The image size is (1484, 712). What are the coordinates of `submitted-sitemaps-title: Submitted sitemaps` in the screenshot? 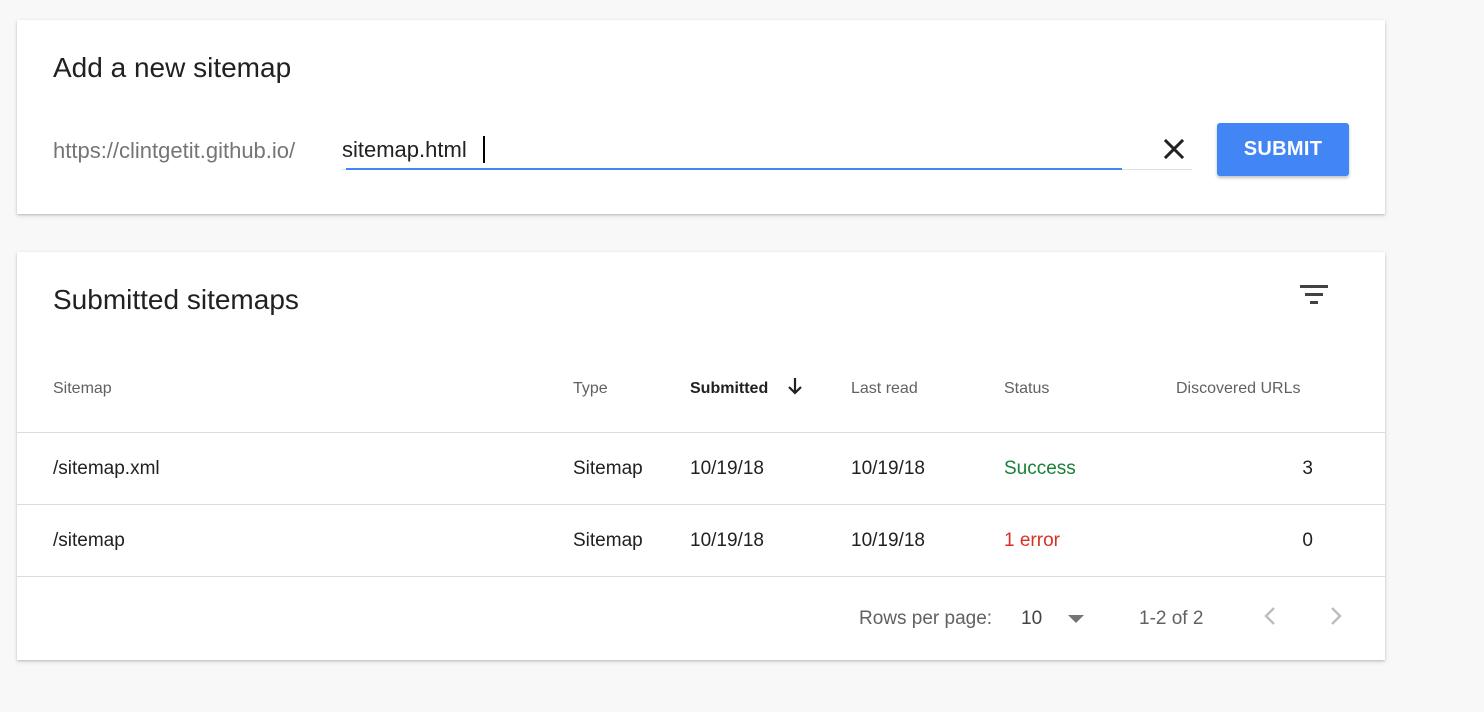 It's located at (176, 299).